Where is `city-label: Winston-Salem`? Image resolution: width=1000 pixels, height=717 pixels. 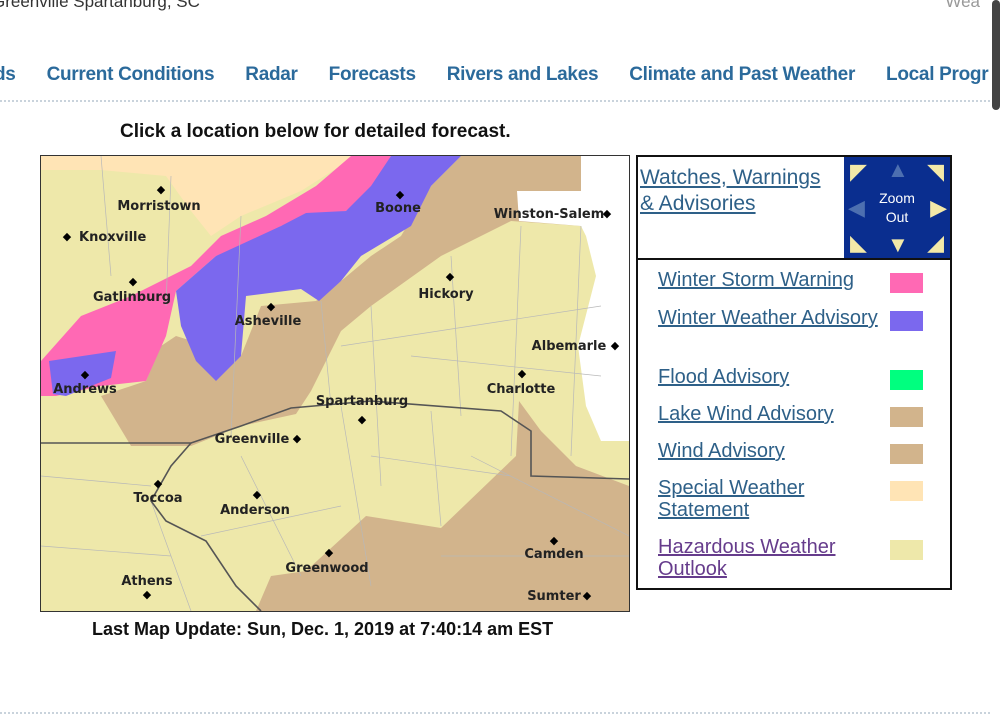
city-label: Winston-Salem is located at coordinates (549, 214).